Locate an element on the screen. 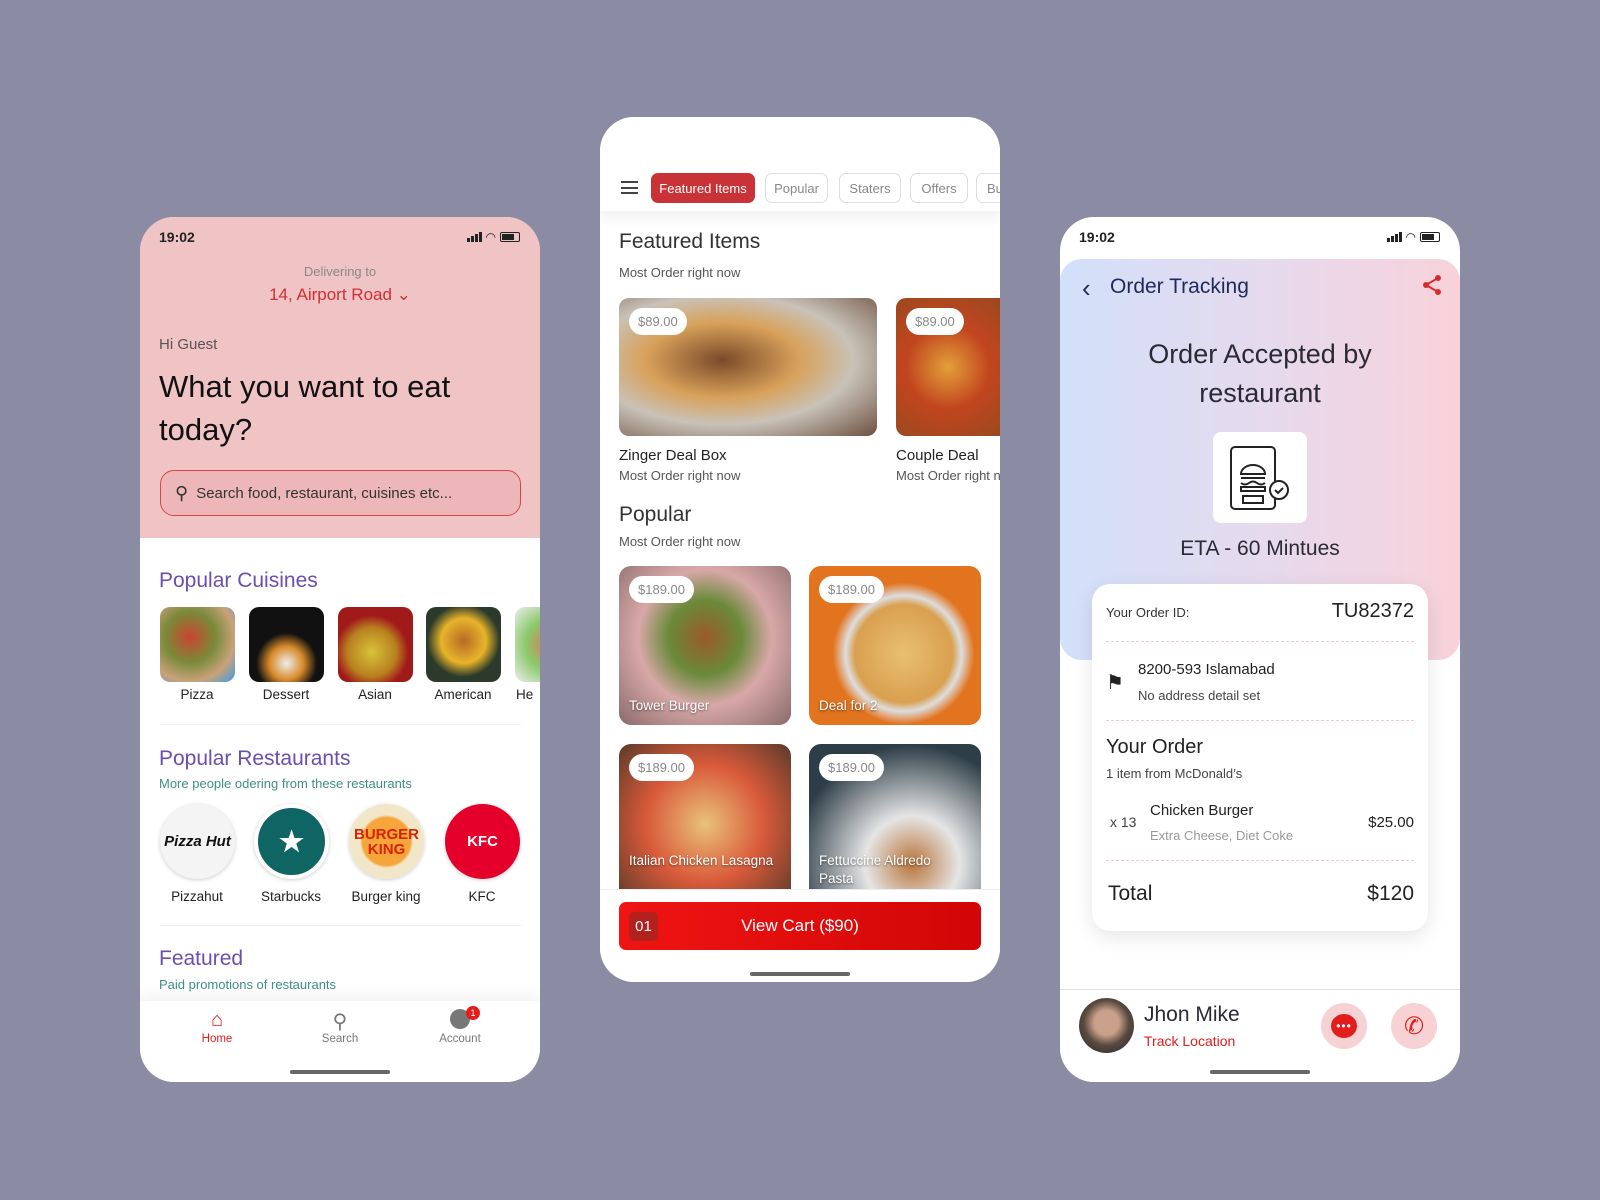 The width and height of the screenshot is (1600, 1200). cuisine-dessert is located at coordinates (286, 644).